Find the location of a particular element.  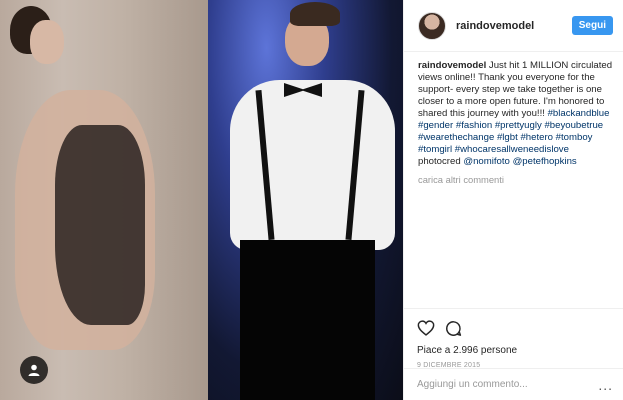

likes-count: Piace a 2.996 persone is located at coordinates (513, 350).